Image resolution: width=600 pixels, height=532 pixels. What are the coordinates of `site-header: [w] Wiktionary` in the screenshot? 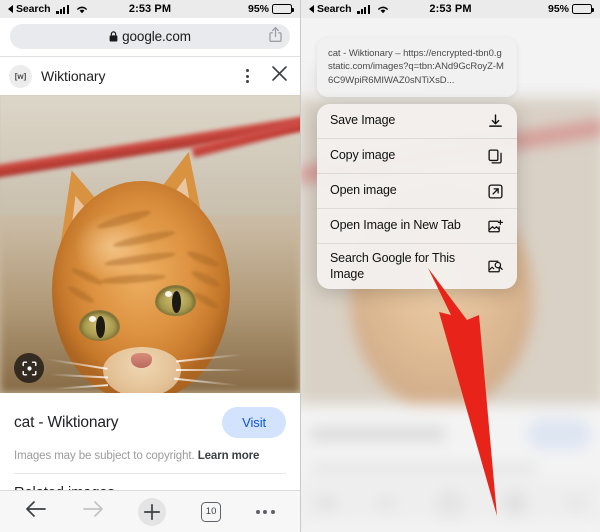 It's located at (150, 76).